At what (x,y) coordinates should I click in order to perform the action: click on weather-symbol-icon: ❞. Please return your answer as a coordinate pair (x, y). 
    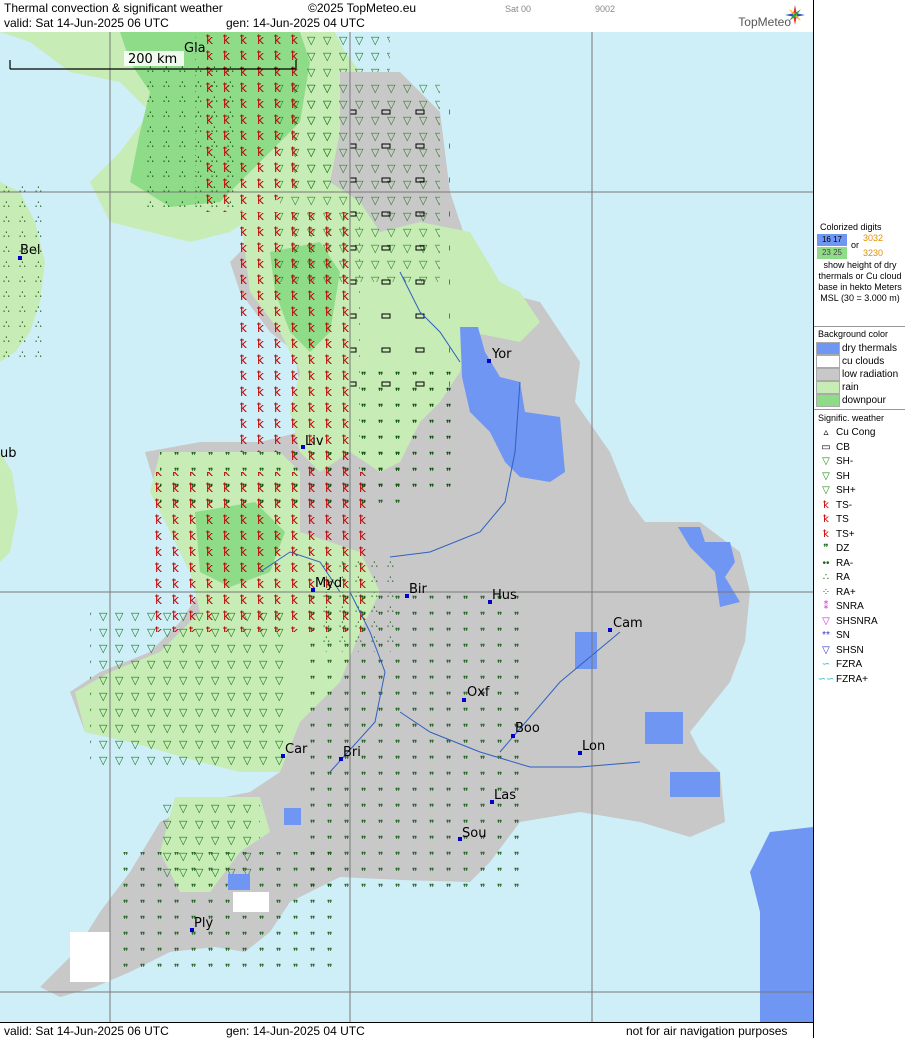
    Looking at the image, I should click on (826, 548).